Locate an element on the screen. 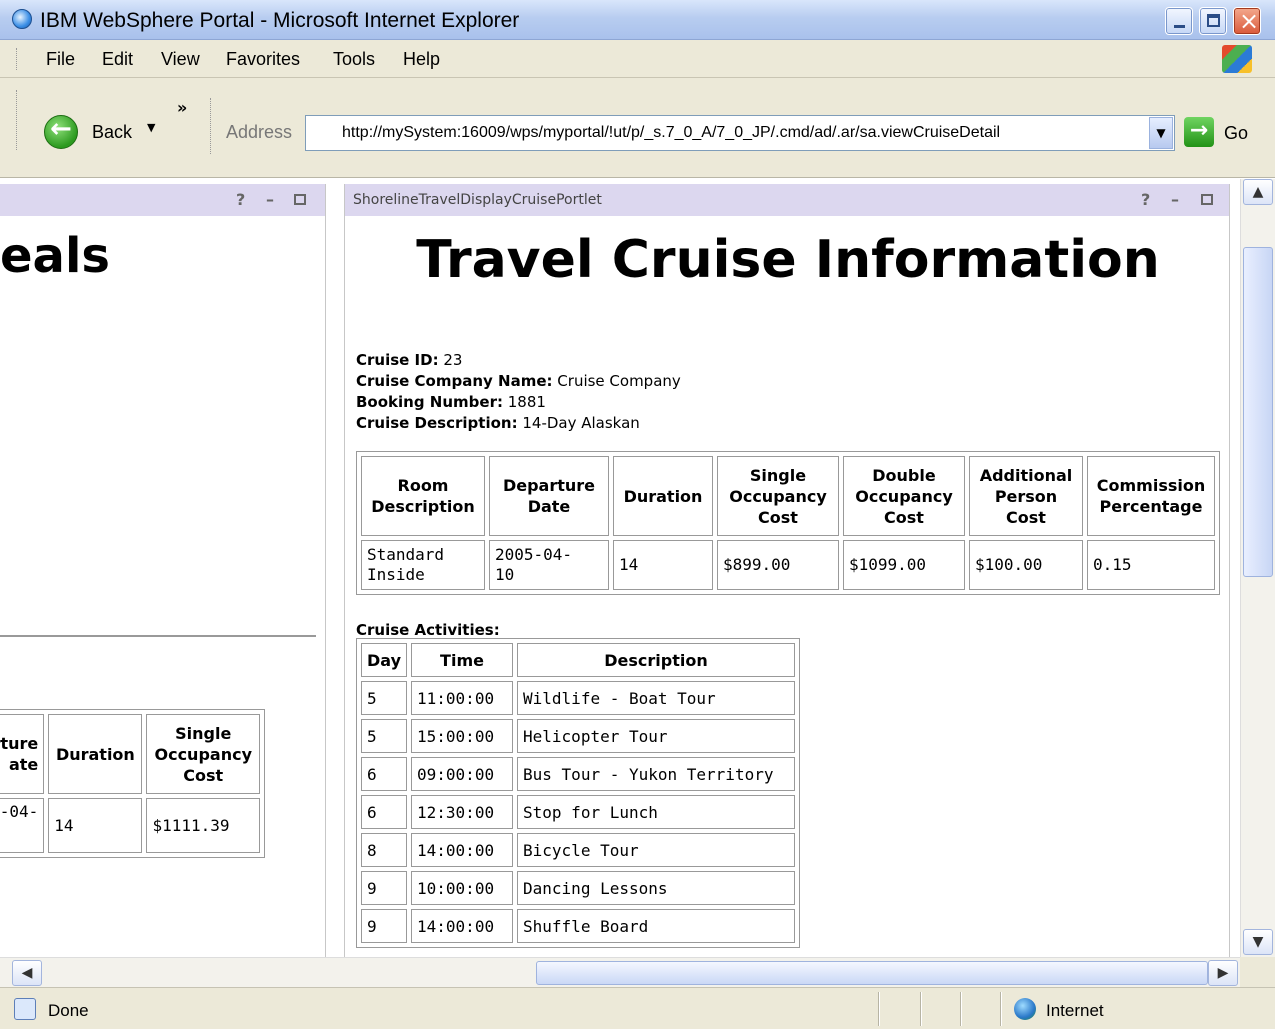 This screenshot has width=1275, height=1029. go-button: → Go is located at coordinates (1224, 133).